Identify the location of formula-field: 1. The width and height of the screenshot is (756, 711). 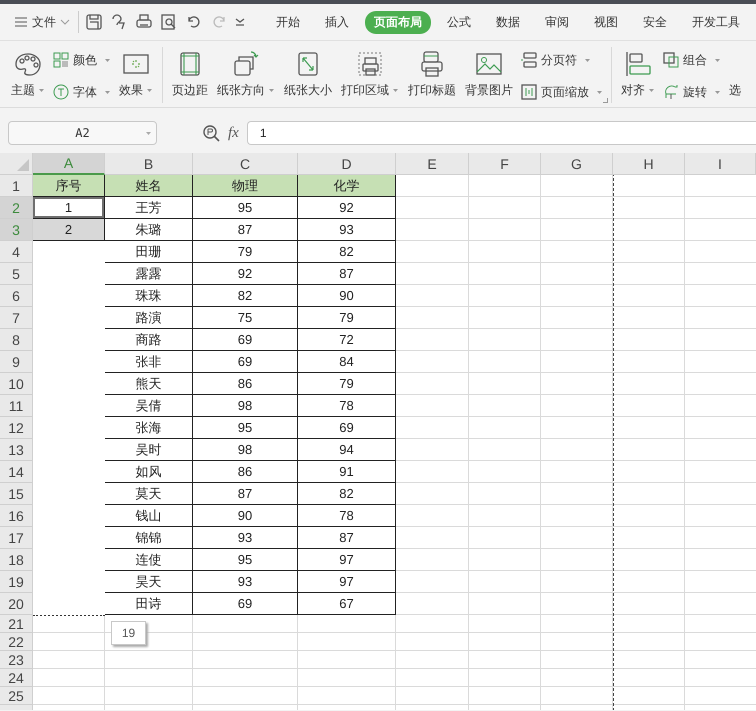
(501, 133).